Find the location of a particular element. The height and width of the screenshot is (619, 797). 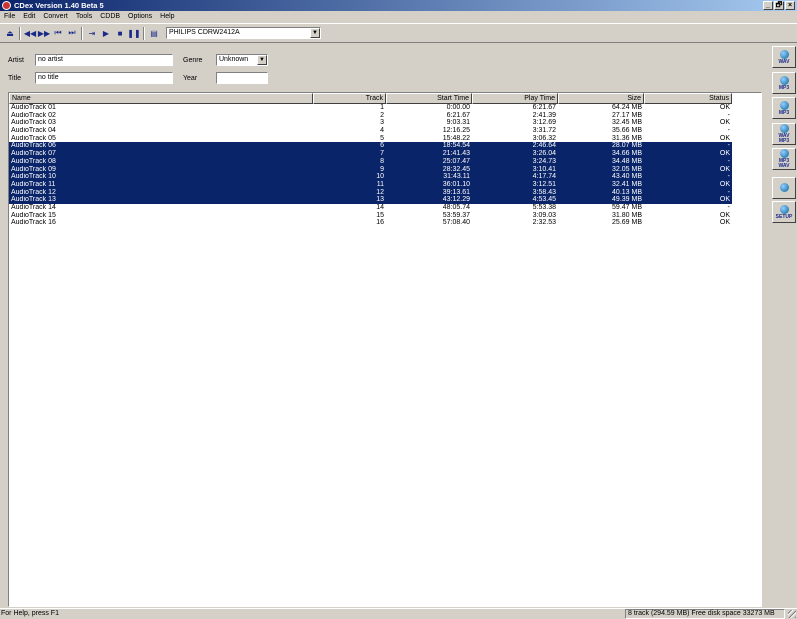

play-range-icon: ⇥ is located at coordinates (92, 33).